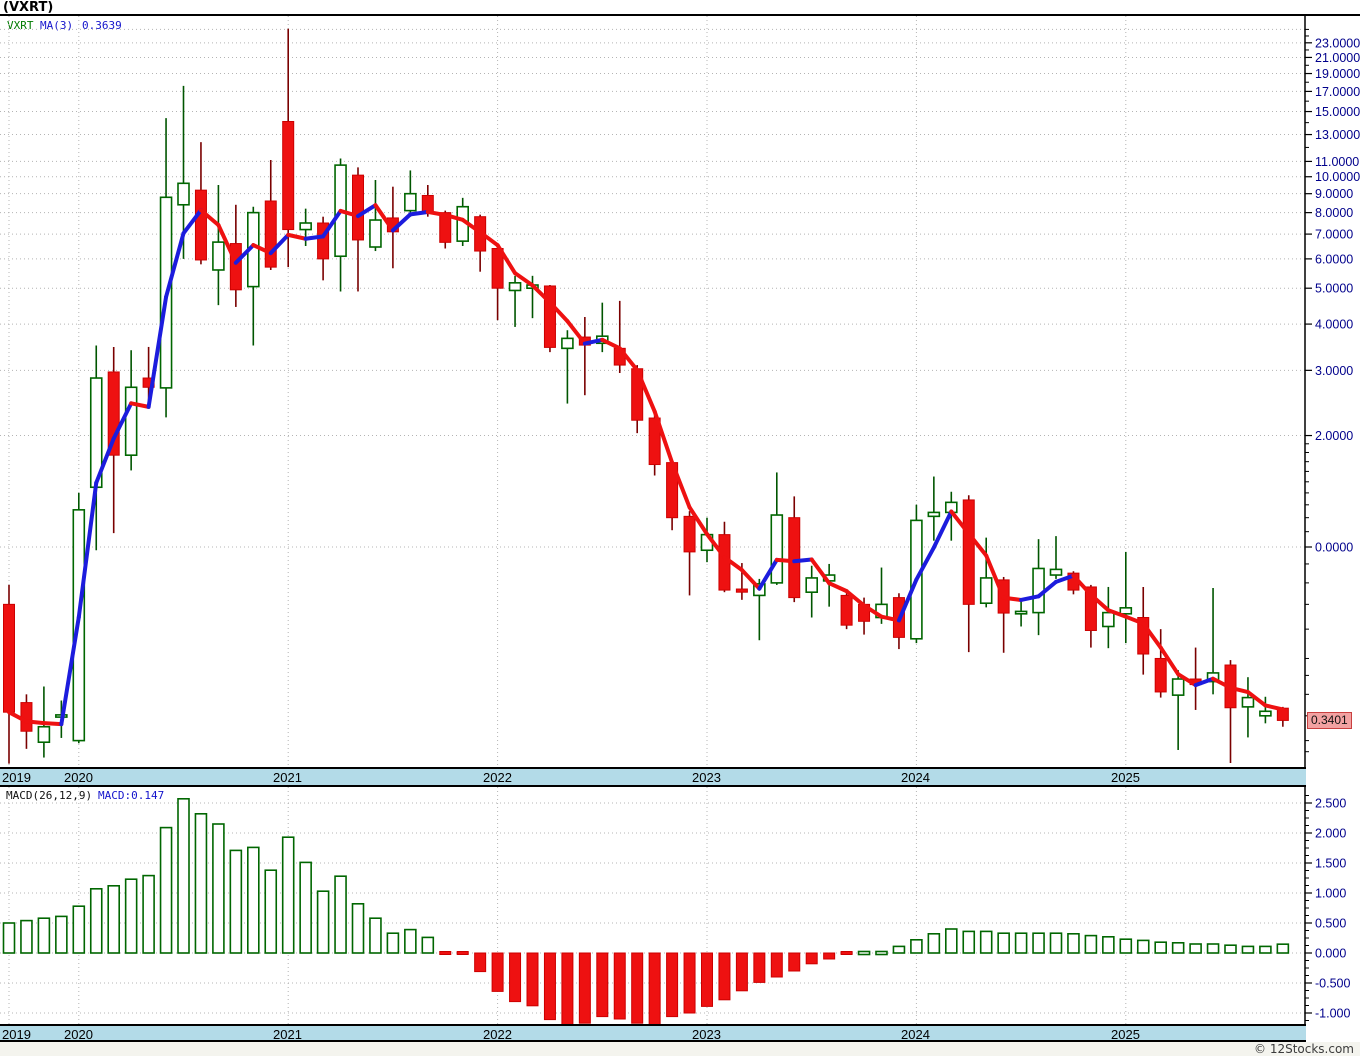  I want to click on svg-text: 2.000, so click(1330, 834).